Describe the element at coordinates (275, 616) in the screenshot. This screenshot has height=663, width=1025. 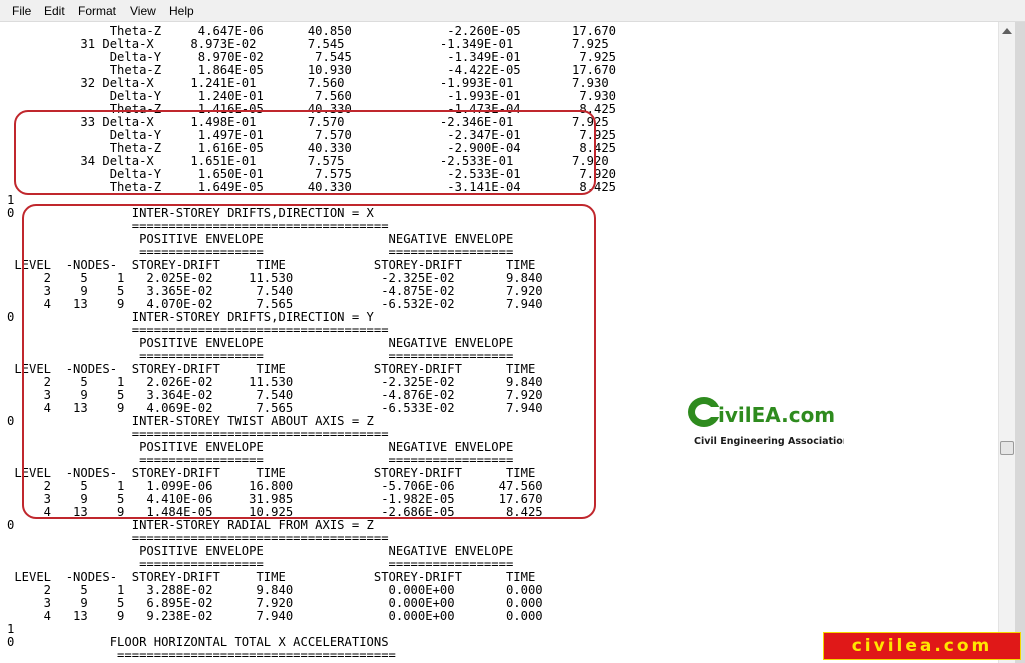
I see `output-line: 4 13 9 9.238E-02 7.940 0.000E+00 0.000` at that location.